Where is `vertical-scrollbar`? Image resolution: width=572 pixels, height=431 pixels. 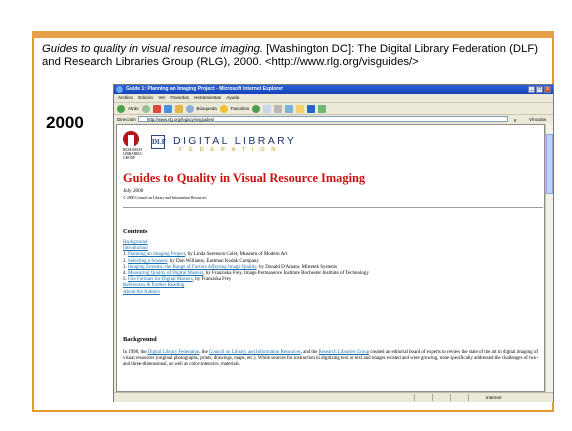
vertical-scrollbar is located at coordinates (549, 258).